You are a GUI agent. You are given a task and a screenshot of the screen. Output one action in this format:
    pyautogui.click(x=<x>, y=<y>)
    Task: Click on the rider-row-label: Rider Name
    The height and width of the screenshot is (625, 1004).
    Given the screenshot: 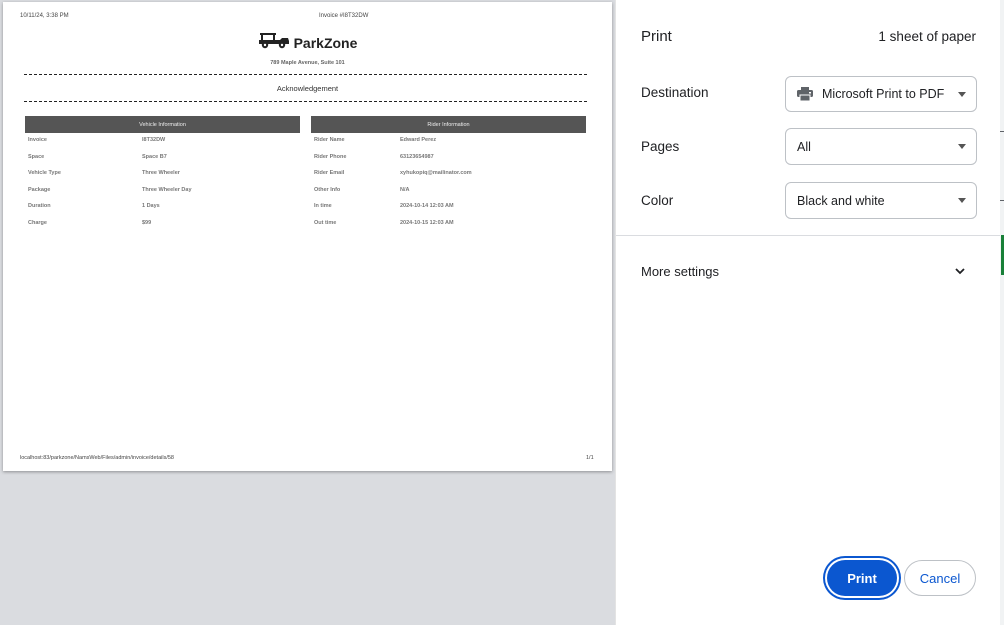 What is the action you would take?
    pyautogui.click(x=329, y=140)
    